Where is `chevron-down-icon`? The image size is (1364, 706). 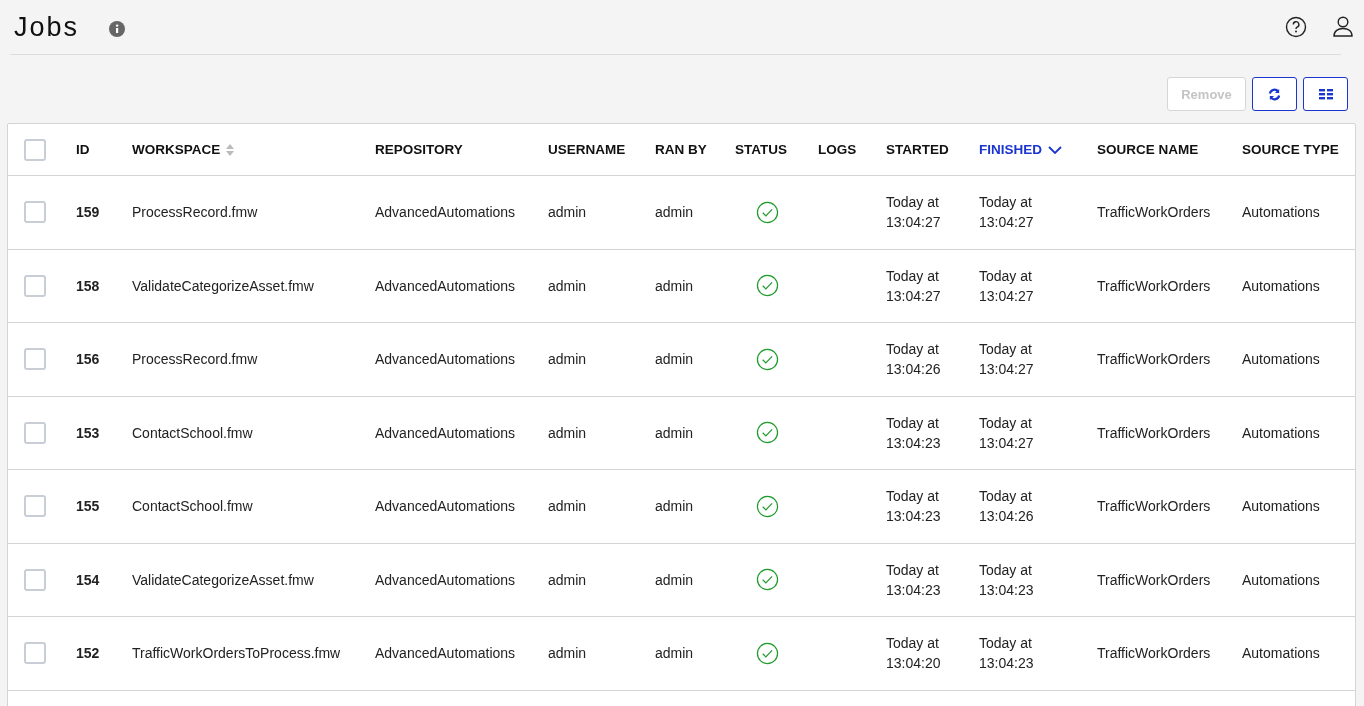 chevron-down-icon is located at coordinates (1055, 149).